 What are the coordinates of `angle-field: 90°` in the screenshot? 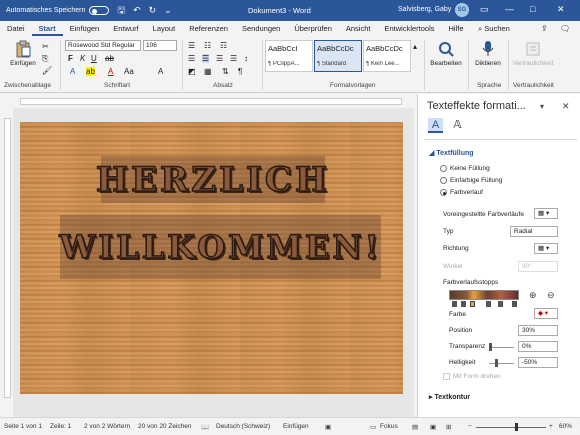 It's located at (538, 266).